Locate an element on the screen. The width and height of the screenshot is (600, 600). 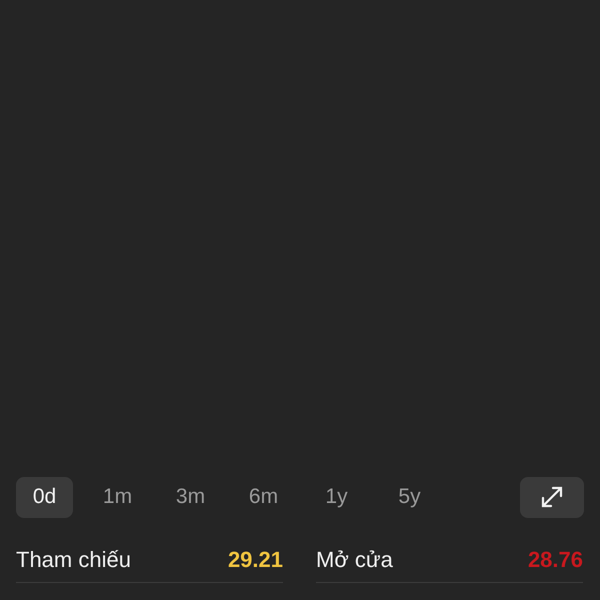
expand-button is located at coordinates (552, 497).